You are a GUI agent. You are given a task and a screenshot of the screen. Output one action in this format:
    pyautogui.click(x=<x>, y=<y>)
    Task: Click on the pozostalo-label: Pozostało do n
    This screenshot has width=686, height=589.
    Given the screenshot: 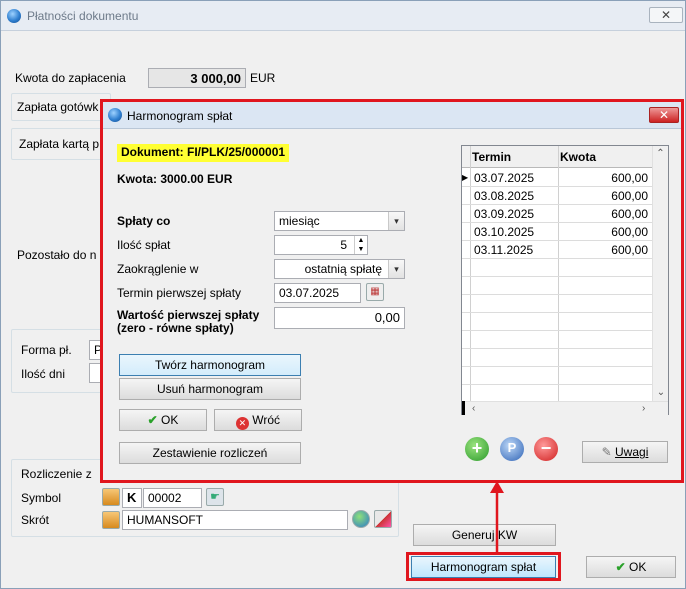 What is the action you would take?
    pyautogui.click(x=57, y=255)
    